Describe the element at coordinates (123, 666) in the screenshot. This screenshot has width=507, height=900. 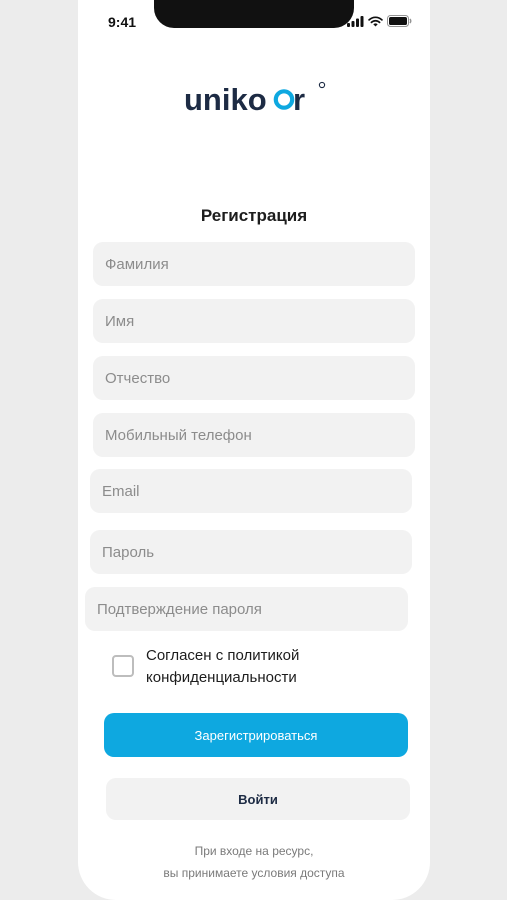
I see `privacy-consent-checkbox` at that location.